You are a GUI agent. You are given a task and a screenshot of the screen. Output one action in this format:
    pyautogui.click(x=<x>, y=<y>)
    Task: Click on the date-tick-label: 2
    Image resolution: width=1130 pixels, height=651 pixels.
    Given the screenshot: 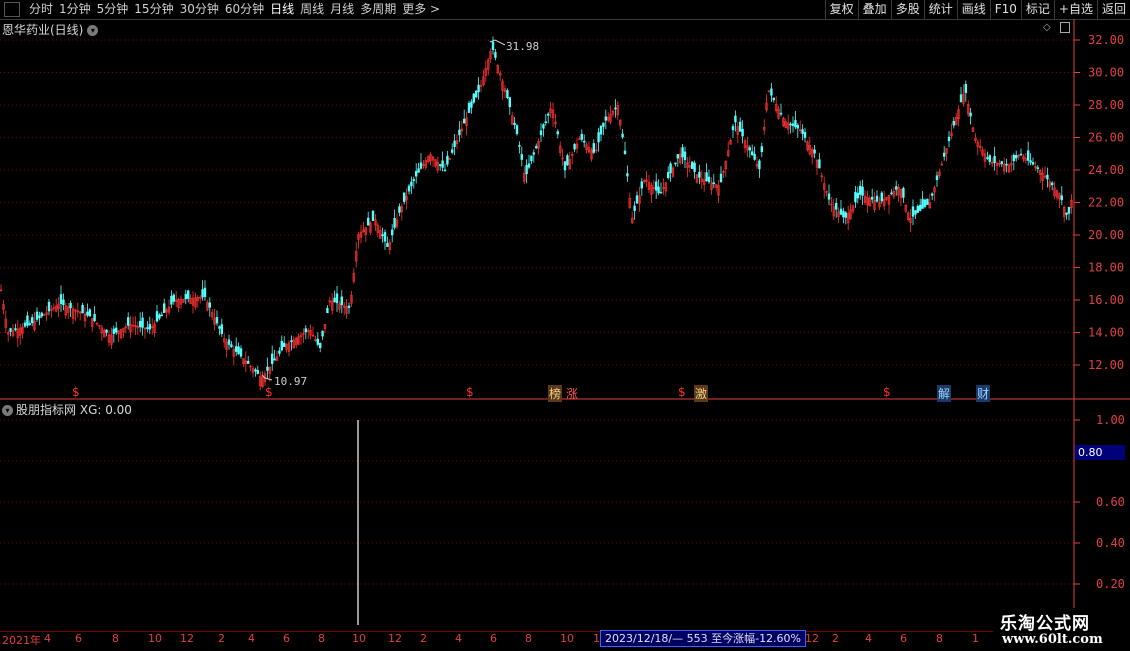 What is the action you would take?
    pyautogui.click(x=423, y=638)
    